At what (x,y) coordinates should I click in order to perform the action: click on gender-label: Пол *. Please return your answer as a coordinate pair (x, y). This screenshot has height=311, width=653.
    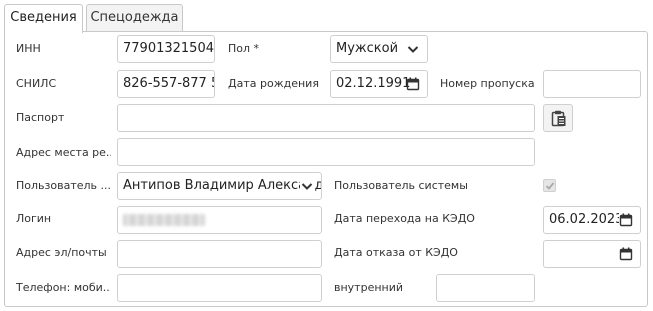
    Looking at the image, I should click on (244, 48).